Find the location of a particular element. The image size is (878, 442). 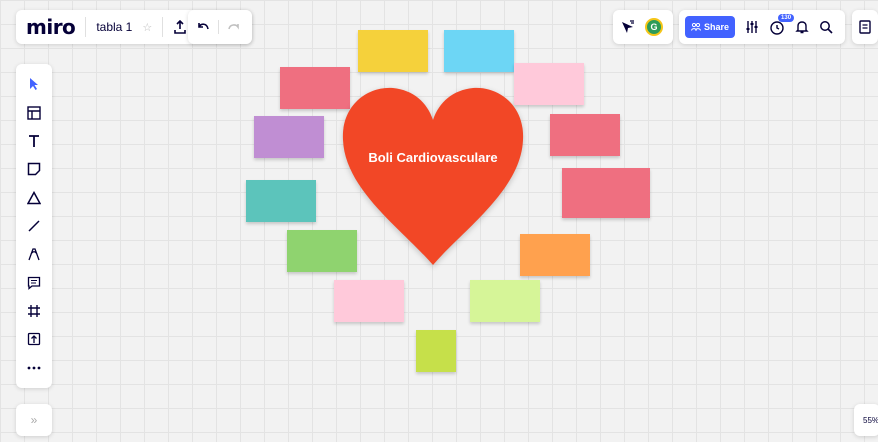

bell-icon is located at coordinates (802, 27).